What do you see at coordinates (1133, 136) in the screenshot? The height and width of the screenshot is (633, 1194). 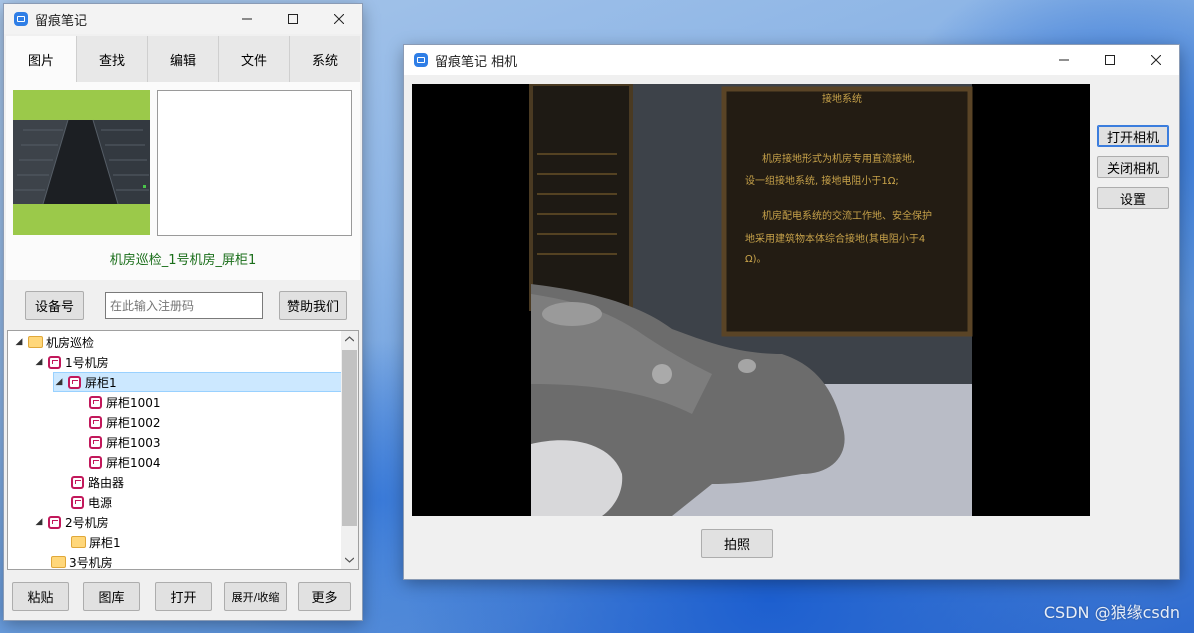 I see `open-camera-button: 打开相机` at bounding box center [1133, 136].